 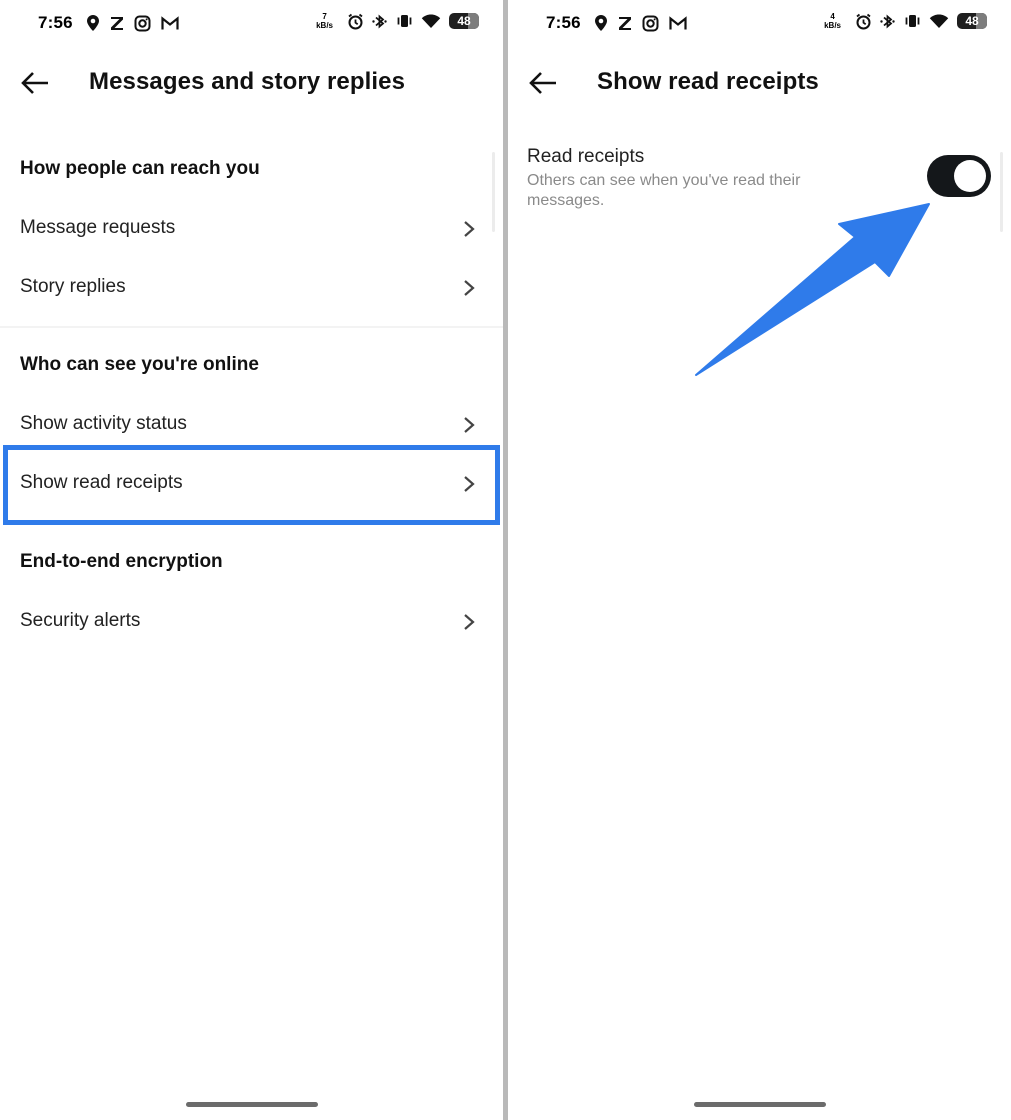 What do you see at coordinates (251, 622) in the screenshot?
I see `security-alerts-row: Security alerts` at bounding box center [251, 622].